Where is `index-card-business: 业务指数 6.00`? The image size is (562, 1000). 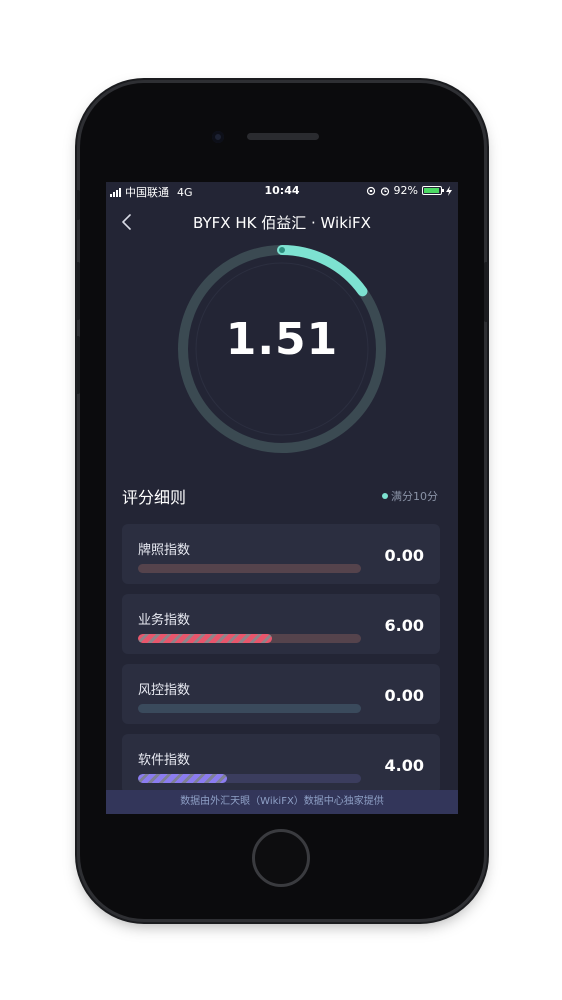
index-card-business: 业务指数 6.00 is located at coordinates (281, 624).